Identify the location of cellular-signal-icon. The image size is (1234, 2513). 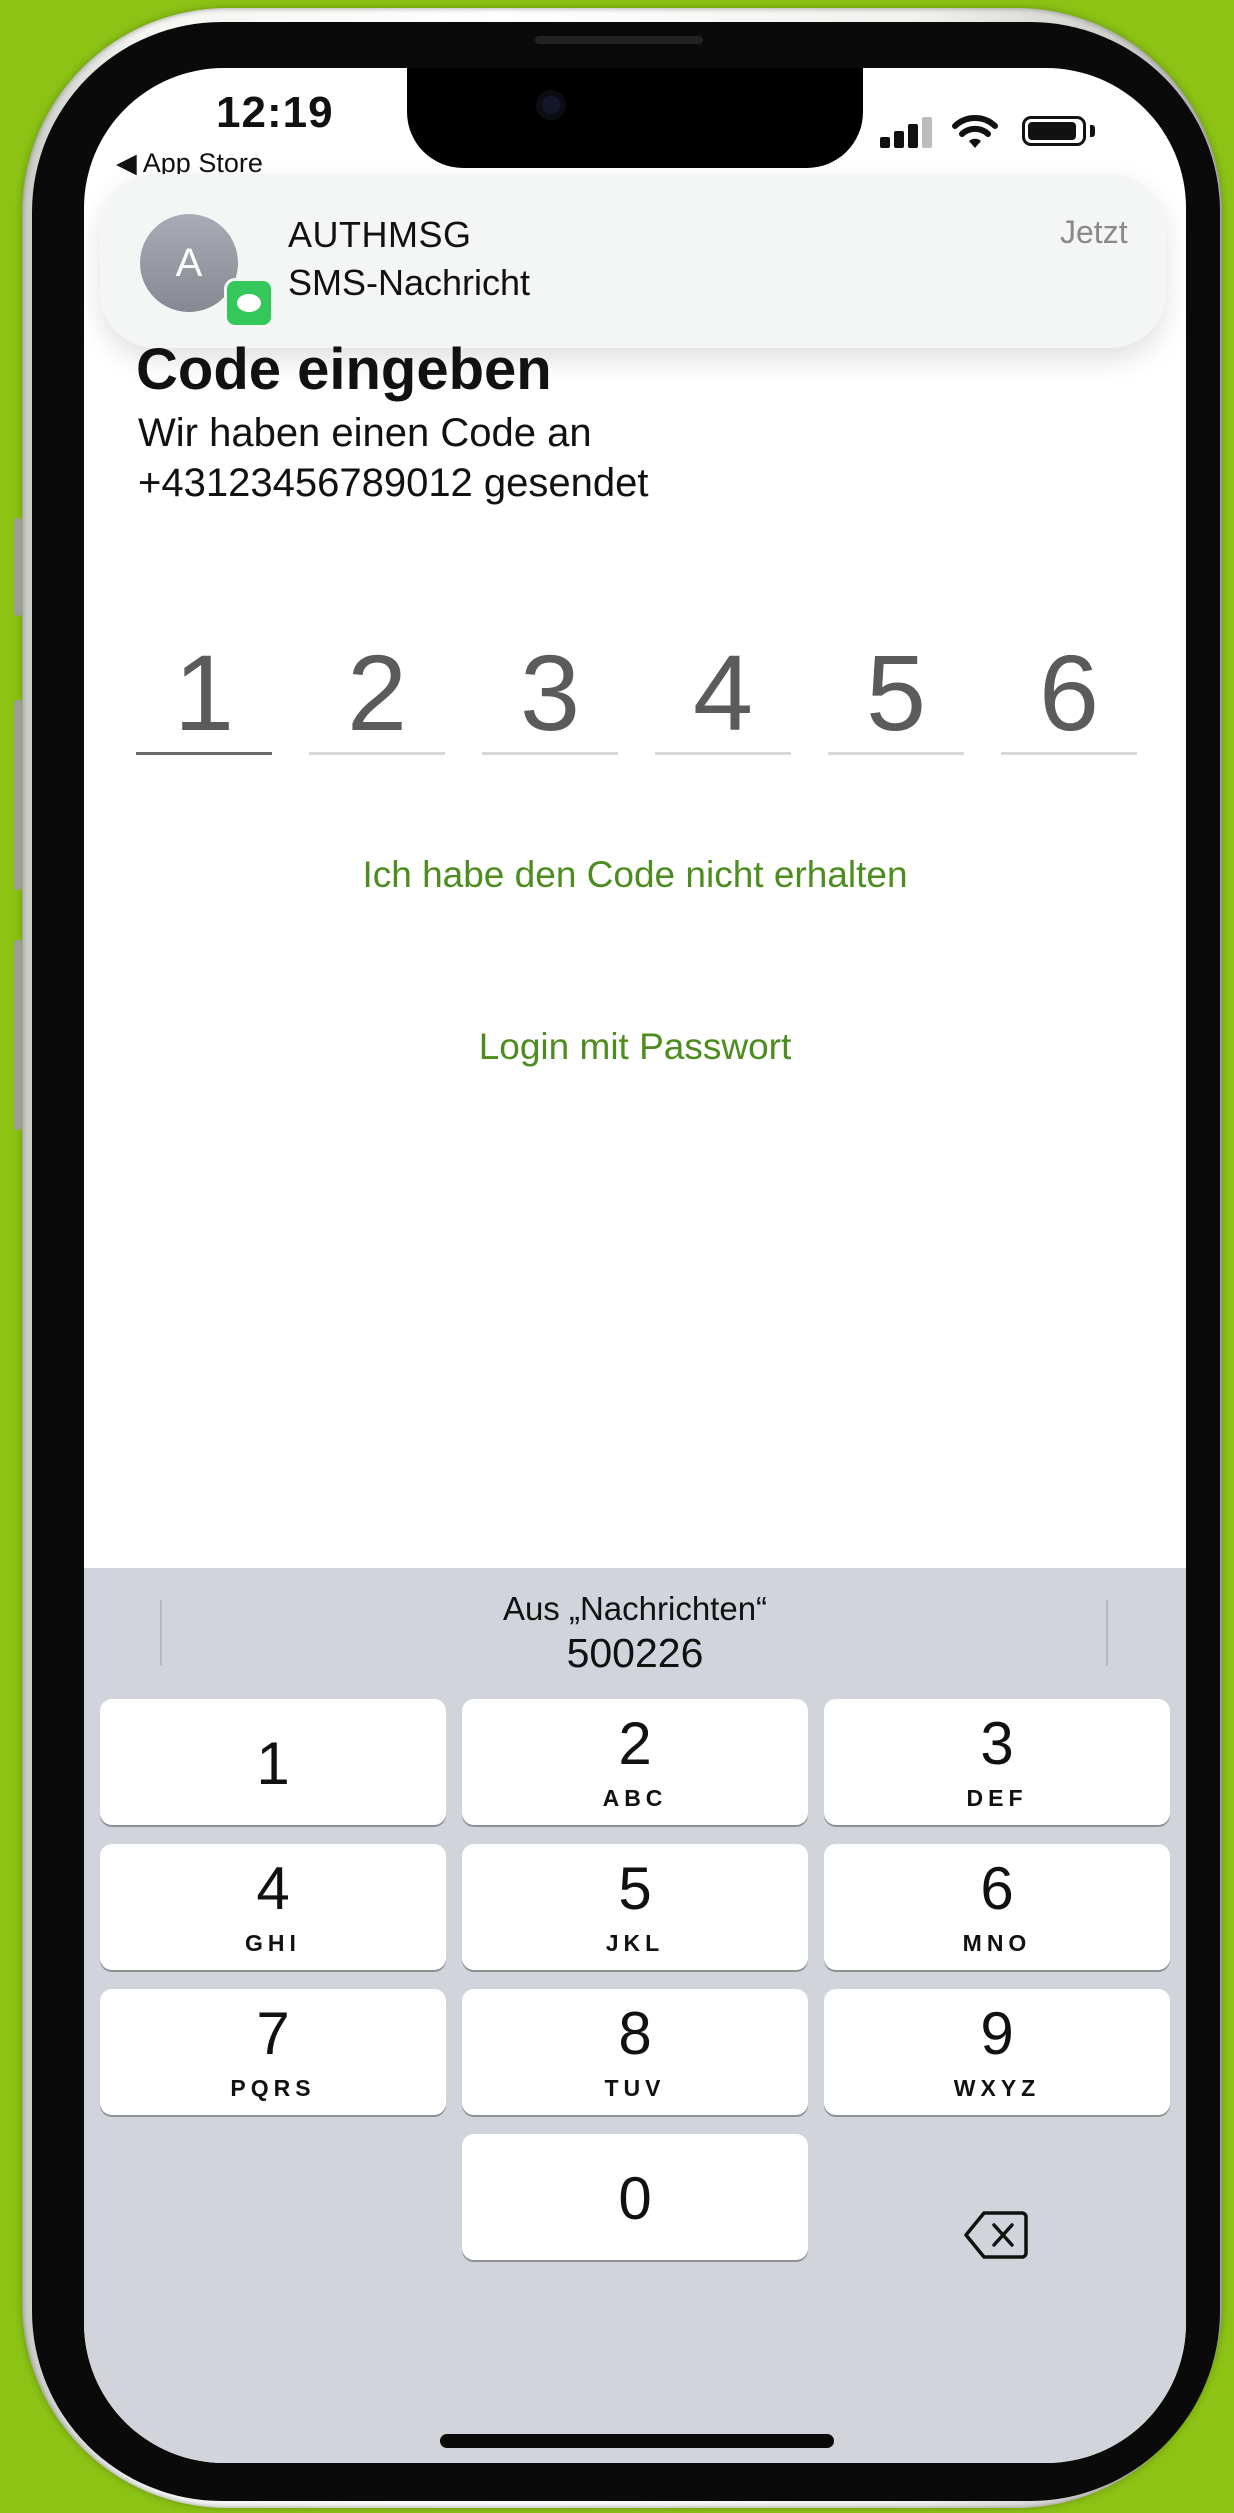
(908, 132).